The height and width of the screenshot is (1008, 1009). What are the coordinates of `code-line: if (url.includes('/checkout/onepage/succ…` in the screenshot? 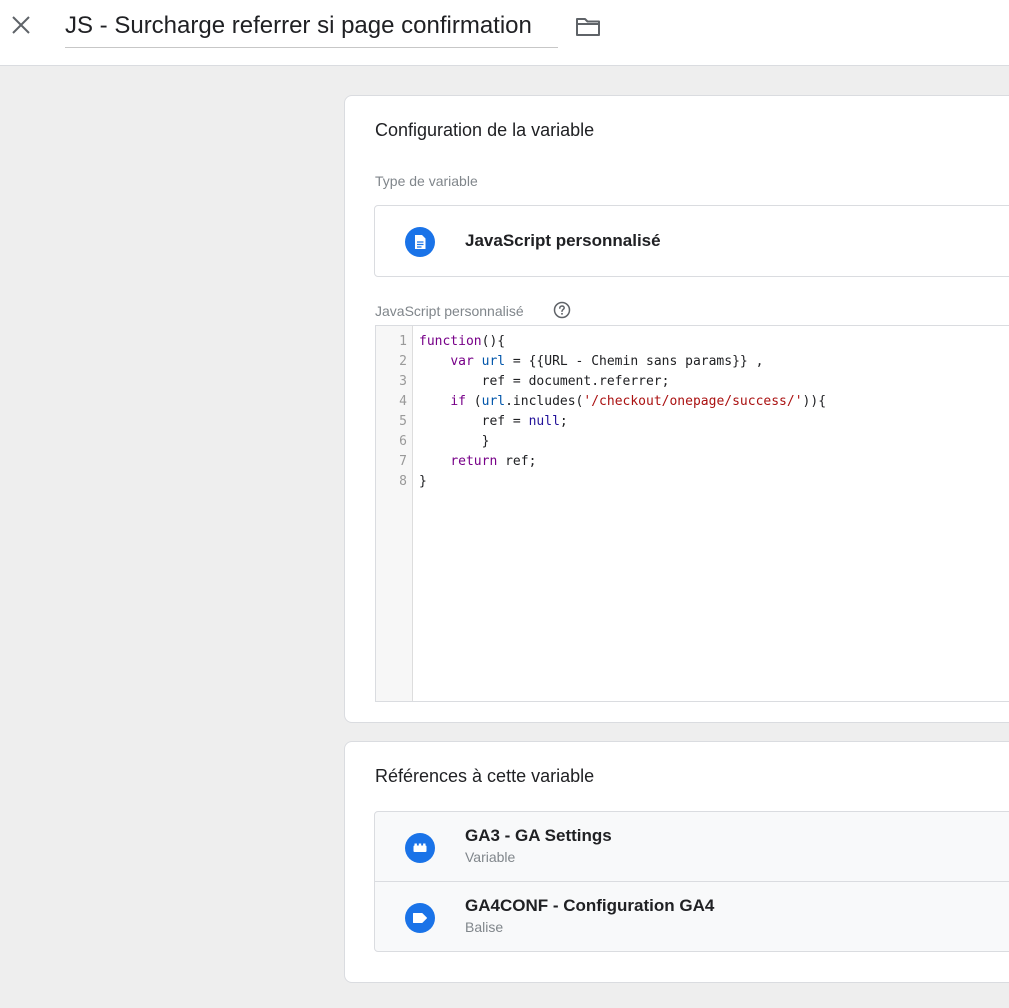 It's located at (622, 402).